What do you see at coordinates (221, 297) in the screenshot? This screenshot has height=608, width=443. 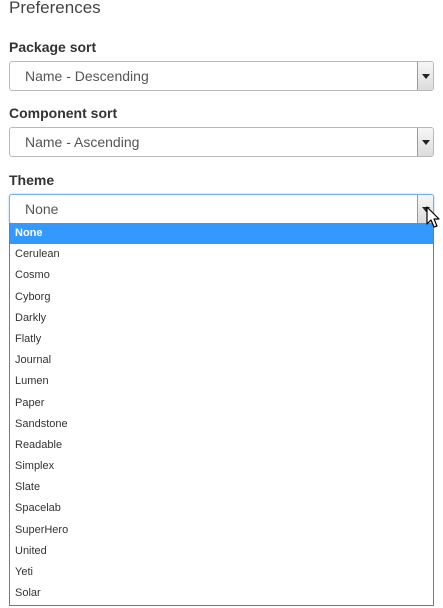 I see `theme-option-cyborg: Cyborg` at bounding box center [221, 297].